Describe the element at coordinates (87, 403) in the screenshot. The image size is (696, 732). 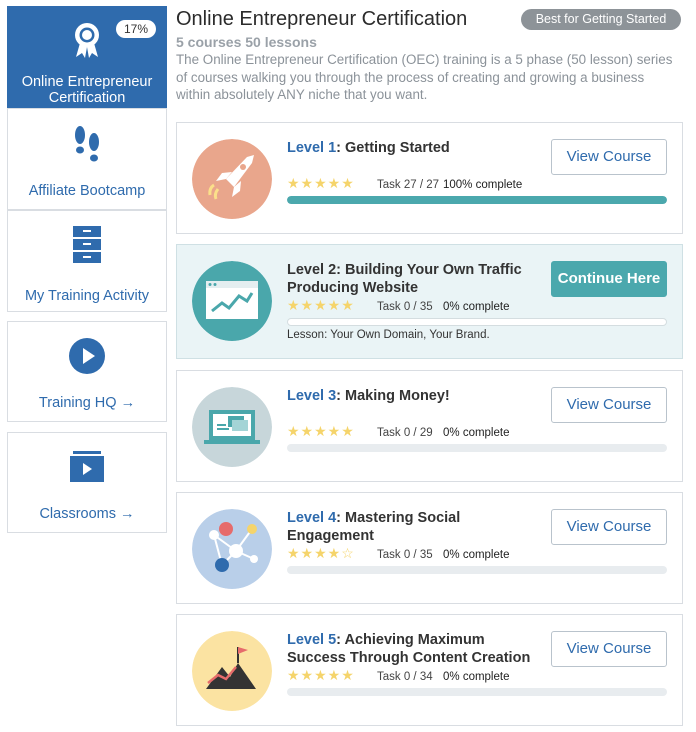
I see `sidebar-item-label: Training HQ →` at that location.